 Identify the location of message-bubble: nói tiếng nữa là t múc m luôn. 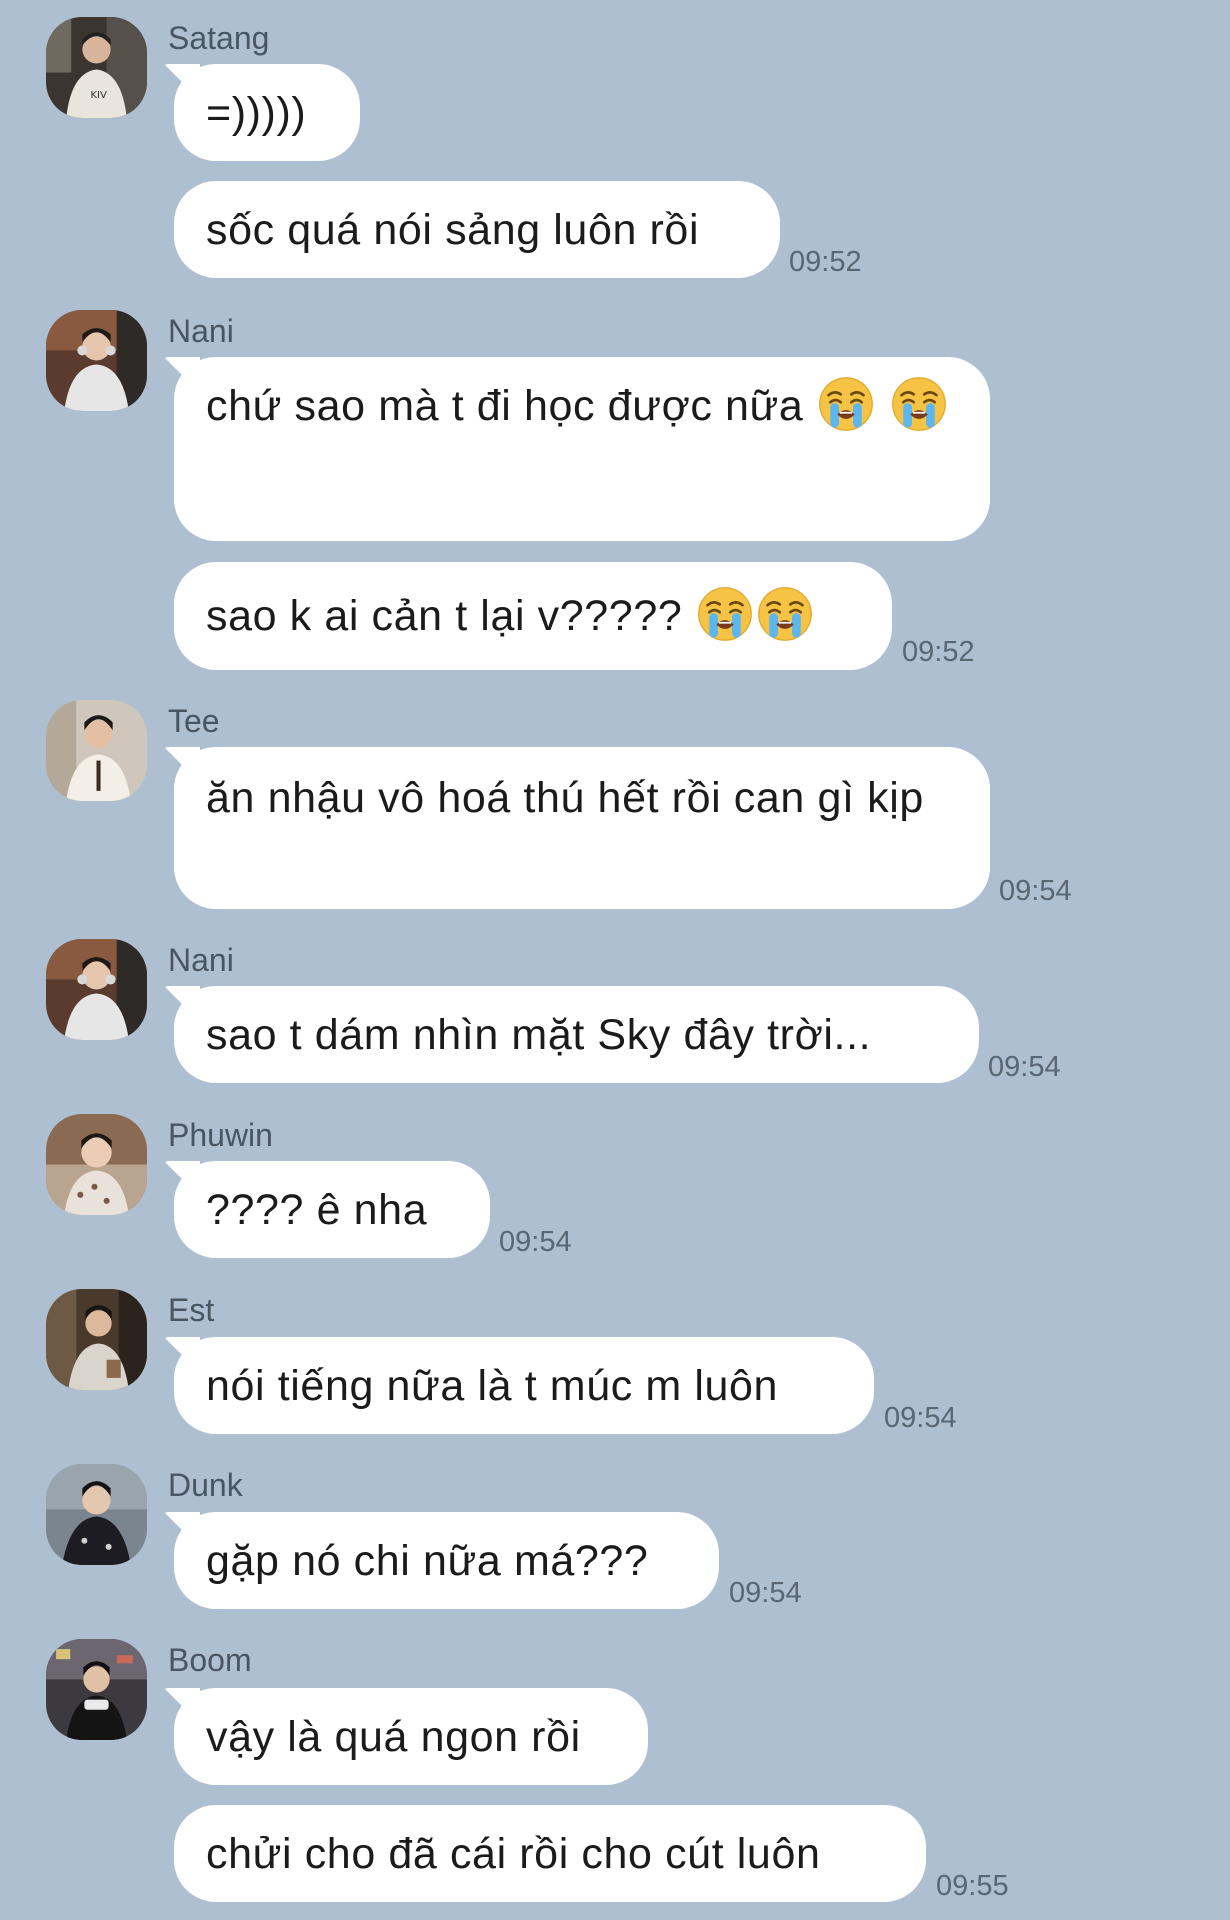
(524, 1385).